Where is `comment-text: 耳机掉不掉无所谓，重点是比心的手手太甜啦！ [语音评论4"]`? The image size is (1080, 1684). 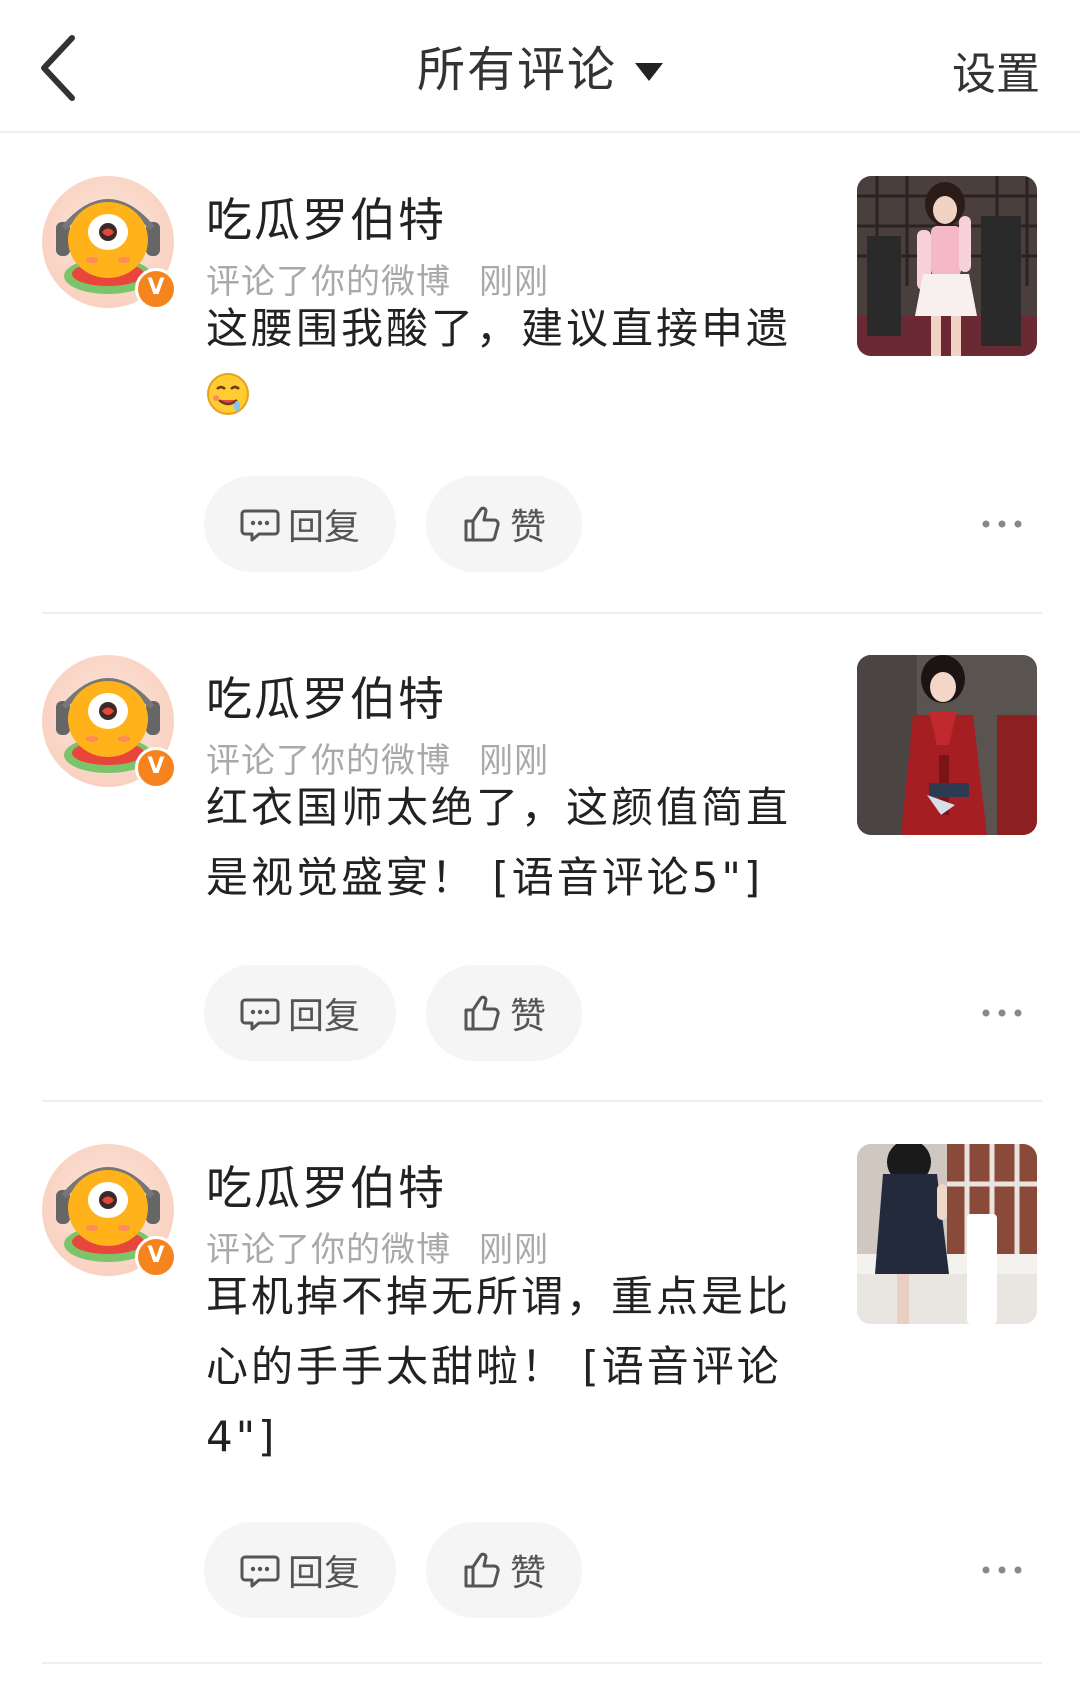 comment-text: 耳机掉不掉无所谓，重点是比心的手手太甜啦！ [语音评论4"] is located at coordinates (499, 1366).